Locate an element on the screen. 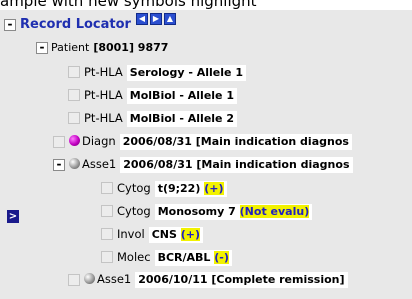  row-value-box: CNS (+) is located at coordinates (176, 235).